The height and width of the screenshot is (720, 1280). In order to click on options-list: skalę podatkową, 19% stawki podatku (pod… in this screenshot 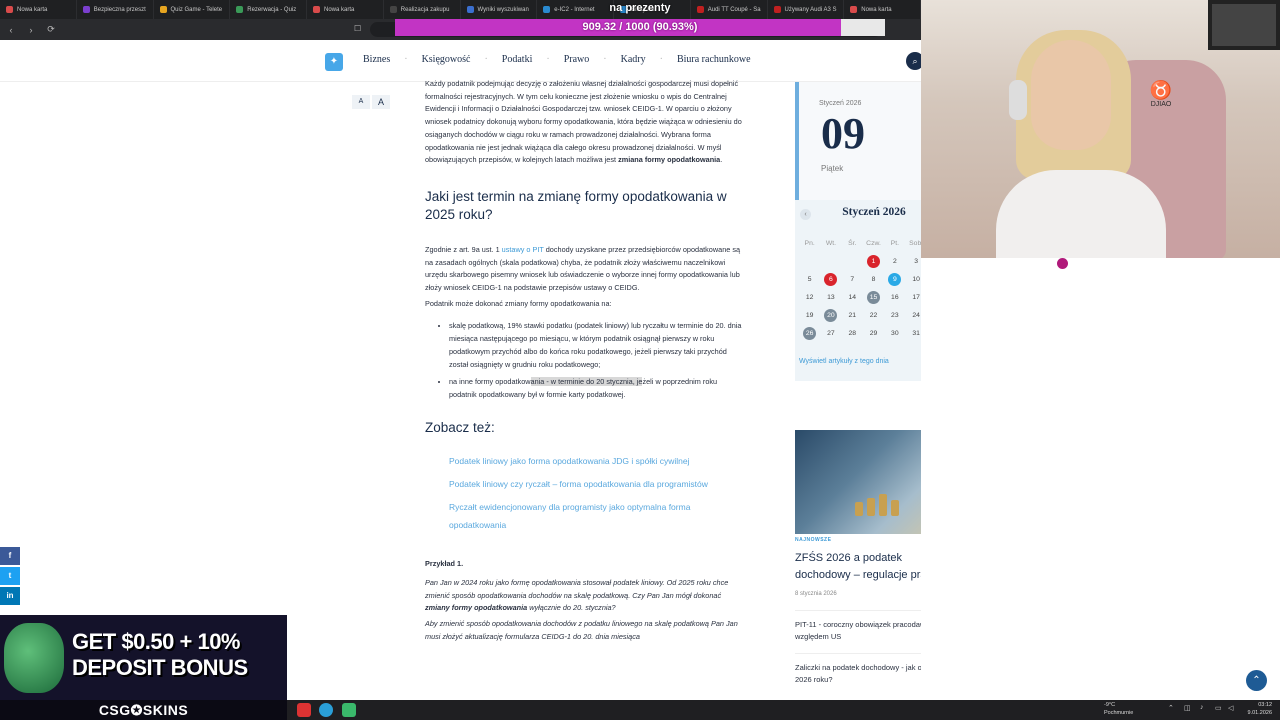, I will do `click(585, 360)`.